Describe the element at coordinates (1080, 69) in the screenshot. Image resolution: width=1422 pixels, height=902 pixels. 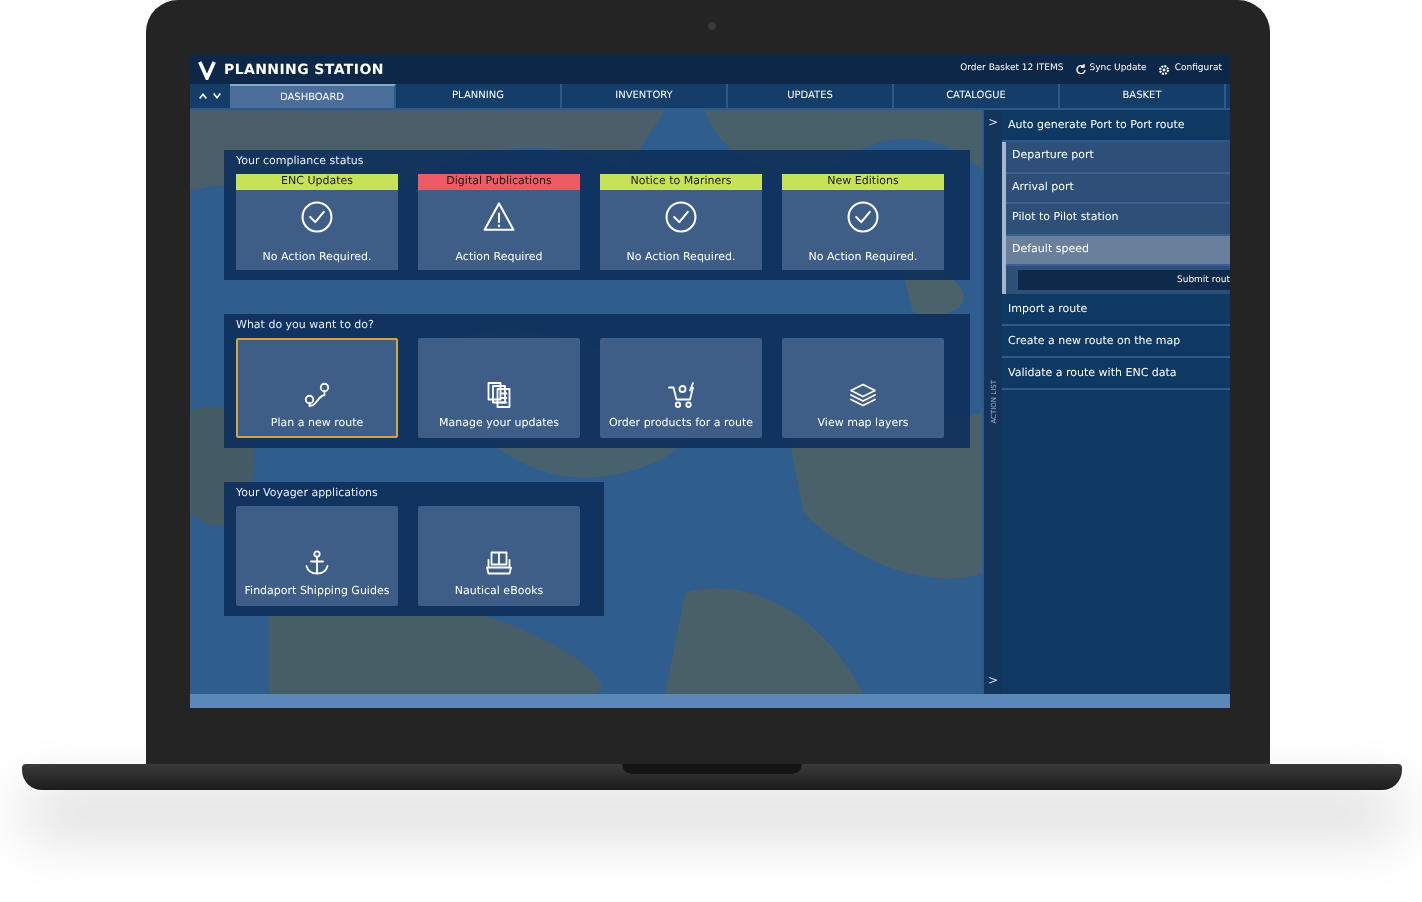
I see `sync-icon` at that location.